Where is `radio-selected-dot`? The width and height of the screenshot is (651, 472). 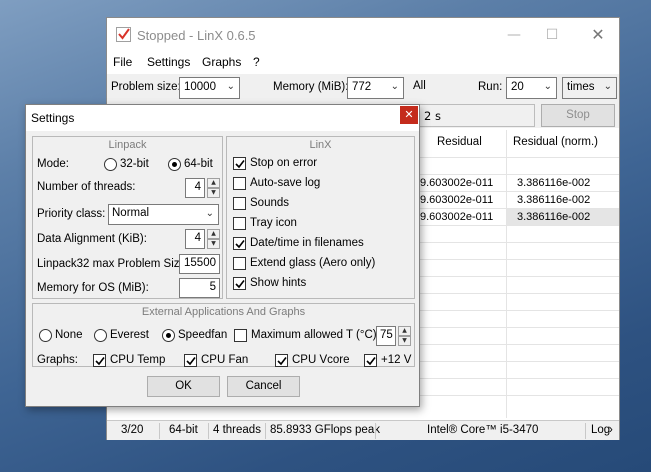
radio-selected-dot is located at coordinates (168, 335).